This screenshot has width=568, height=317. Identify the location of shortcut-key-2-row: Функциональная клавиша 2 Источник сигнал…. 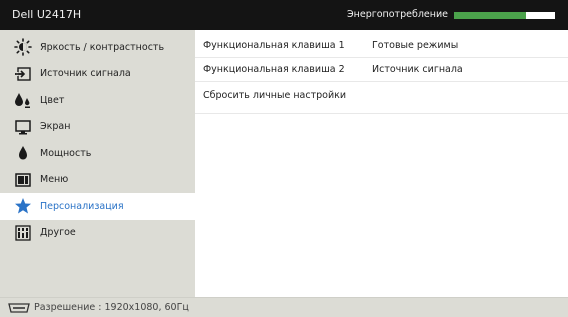
(381, 70).